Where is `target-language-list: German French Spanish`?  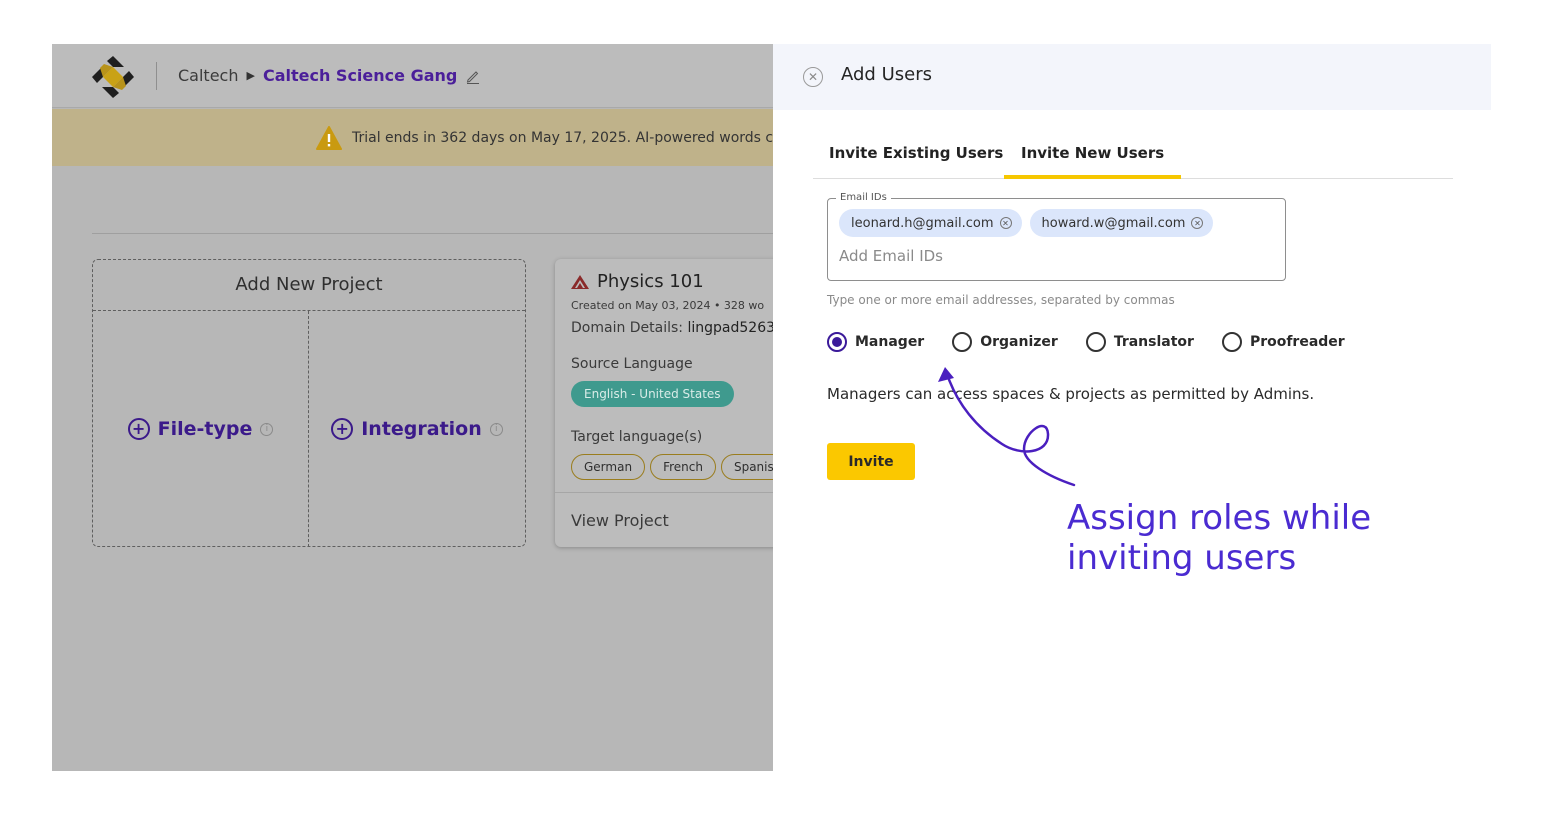
target-language-list: German French Spanish is located at coordinates (683, 467).